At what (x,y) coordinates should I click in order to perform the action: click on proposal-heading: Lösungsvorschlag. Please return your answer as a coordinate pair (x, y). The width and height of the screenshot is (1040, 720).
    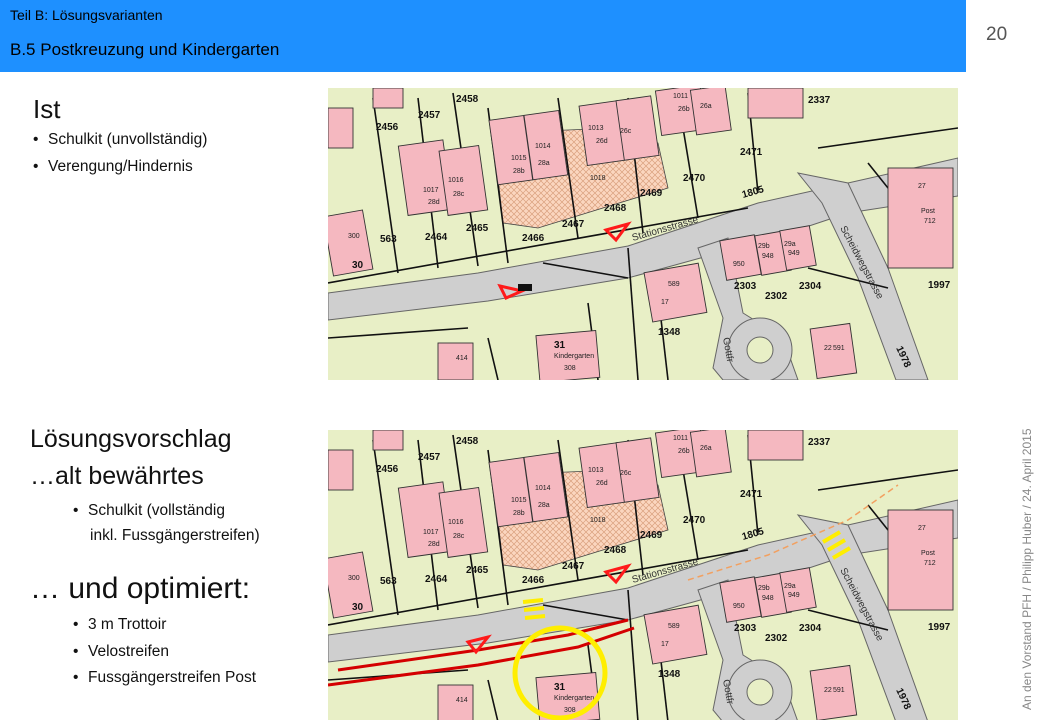
    Looking at the image, I should click on (131, 439).